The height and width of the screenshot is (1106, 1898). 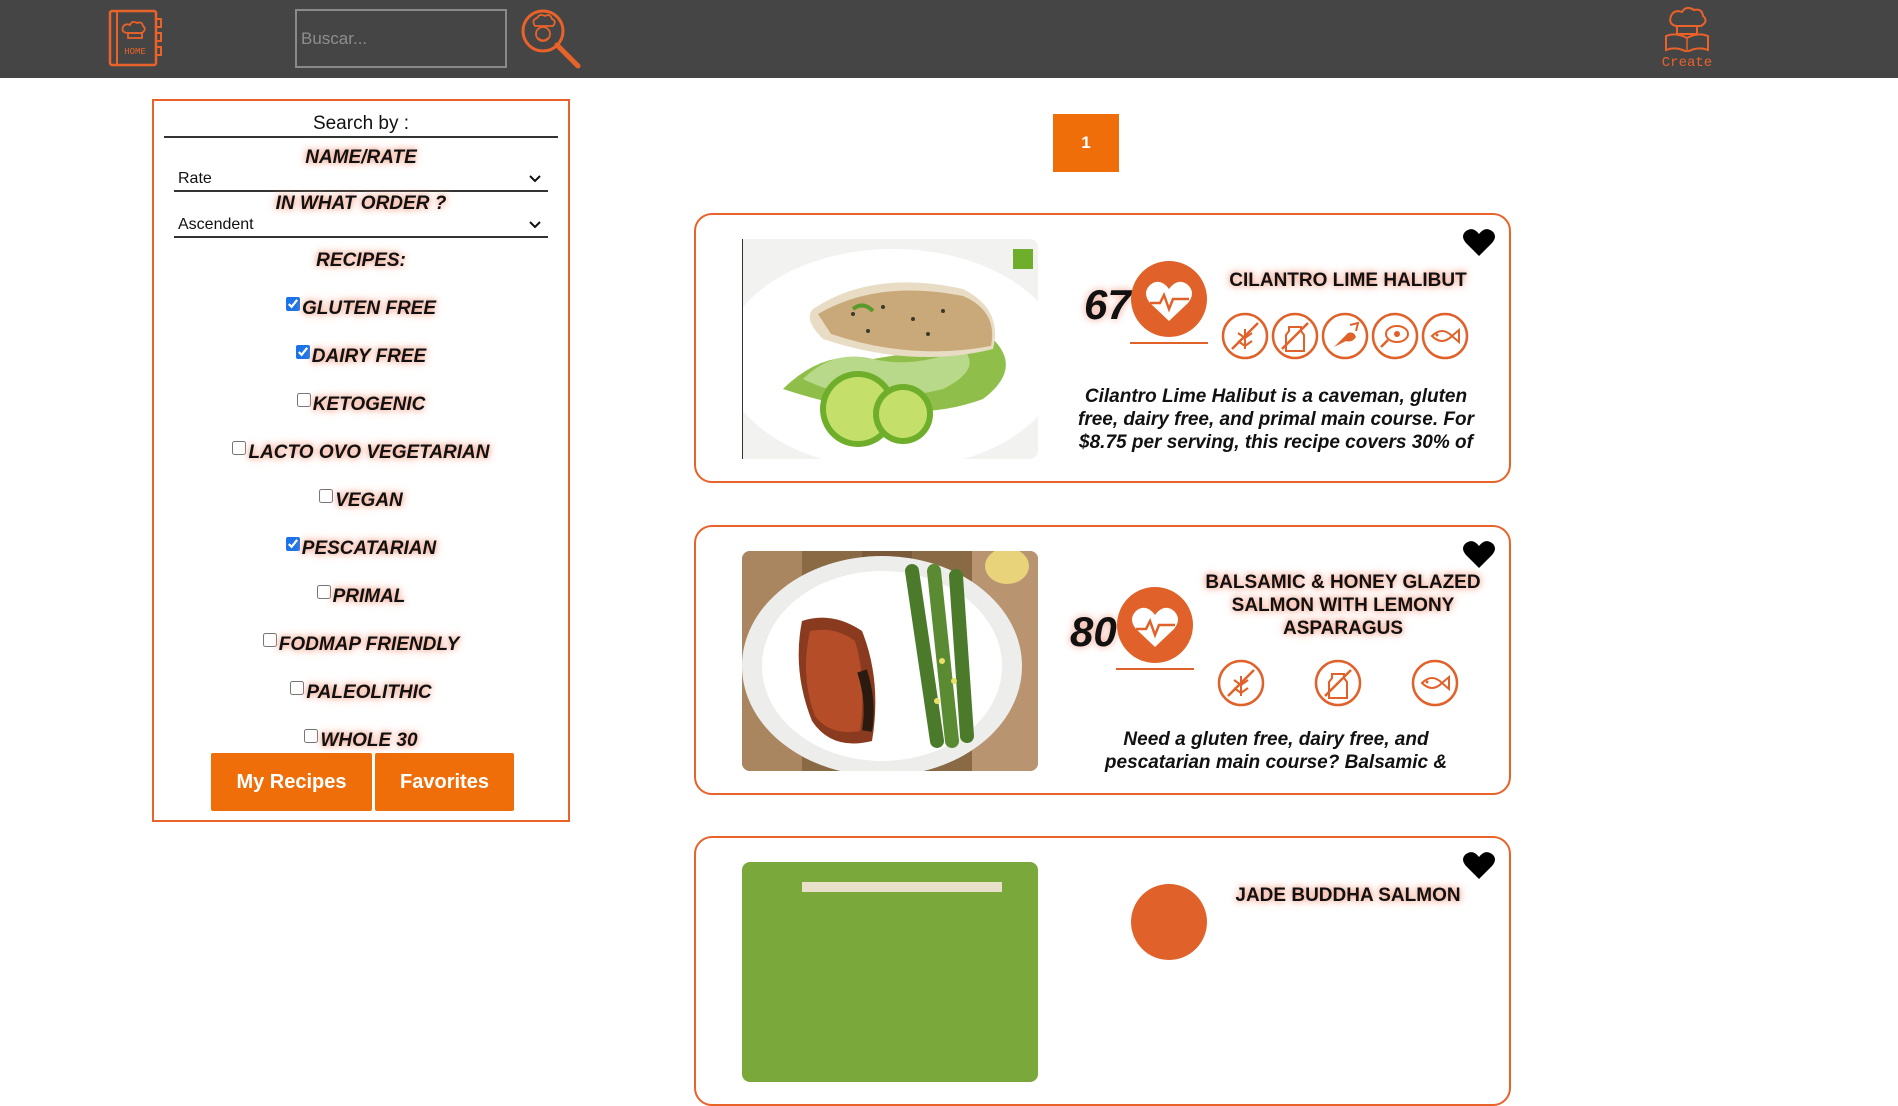 What do you see at coordinates (949, 39) in the screenshot?
I see `top-bar: HOME Create` at bounding box center [949, 39].